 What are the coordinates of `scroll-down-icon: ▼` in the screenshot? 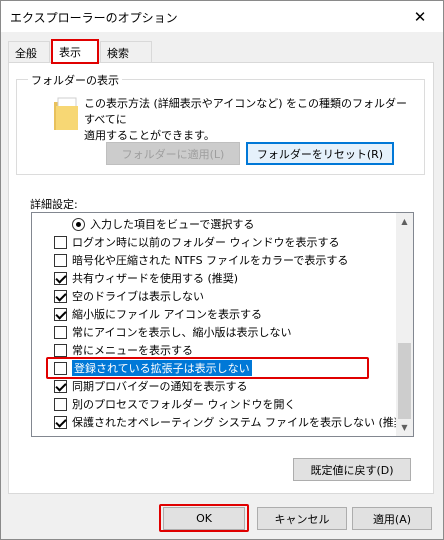 It's located at (404, 427).